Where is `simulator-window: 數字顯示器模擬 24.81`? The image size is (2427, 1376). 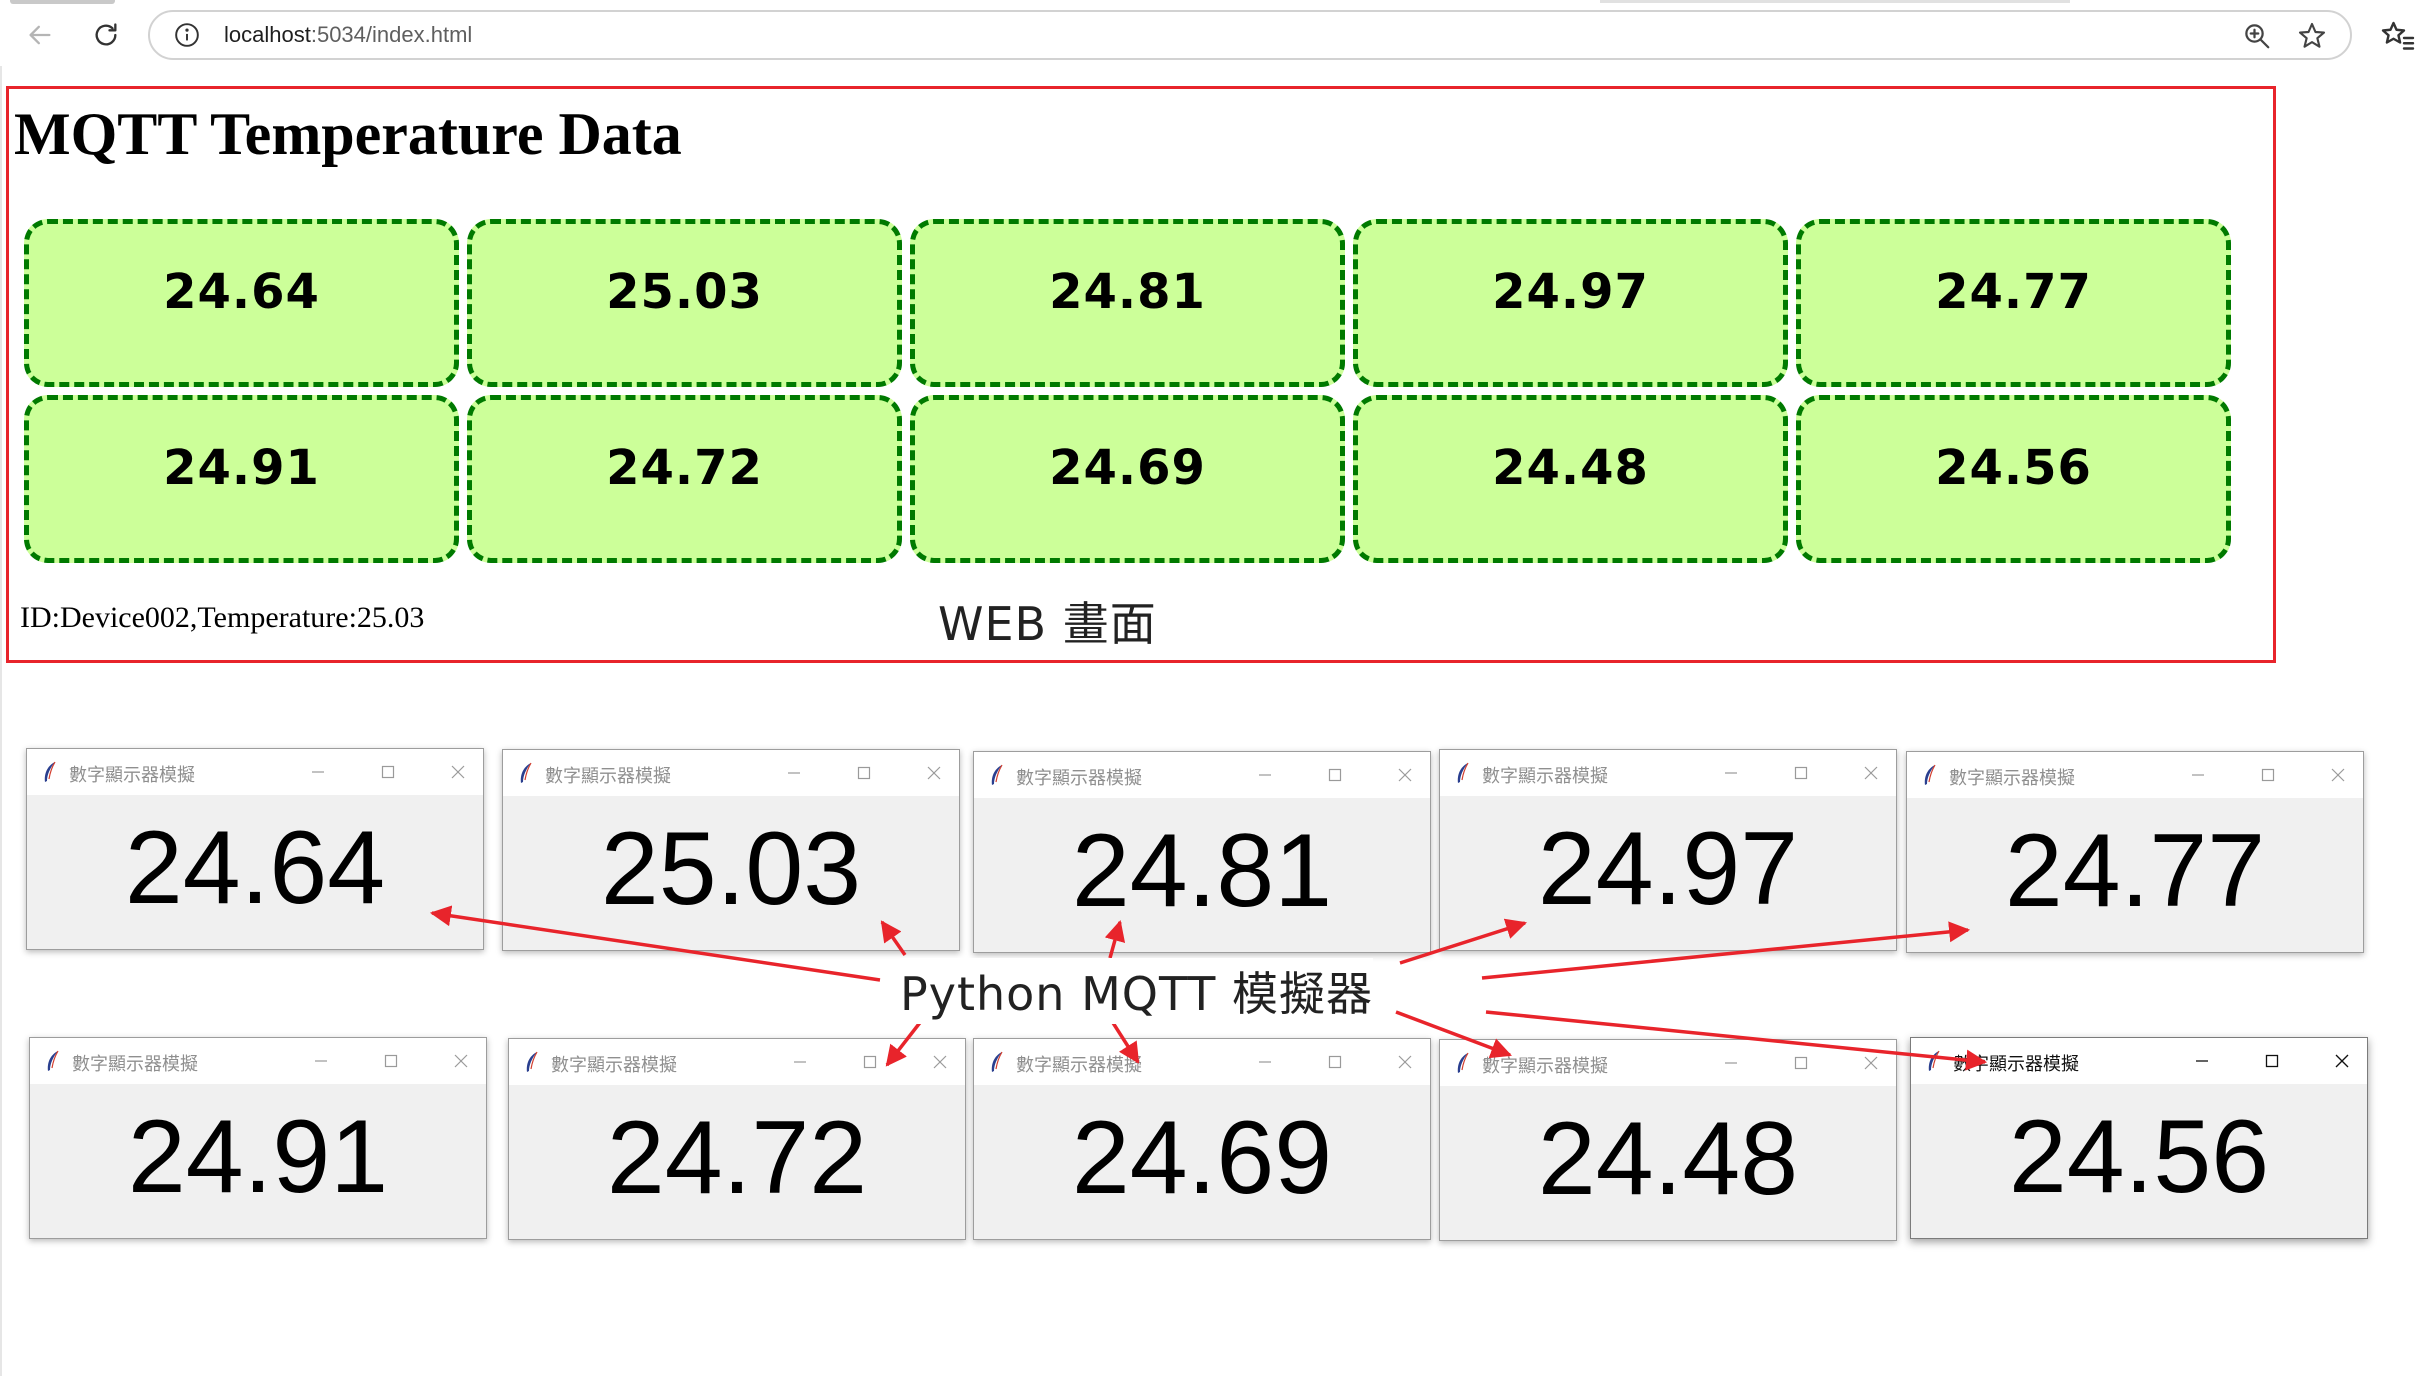
simulator-window: 數字顯示器模擬 24.81 is located at coordinates (1202, 852).